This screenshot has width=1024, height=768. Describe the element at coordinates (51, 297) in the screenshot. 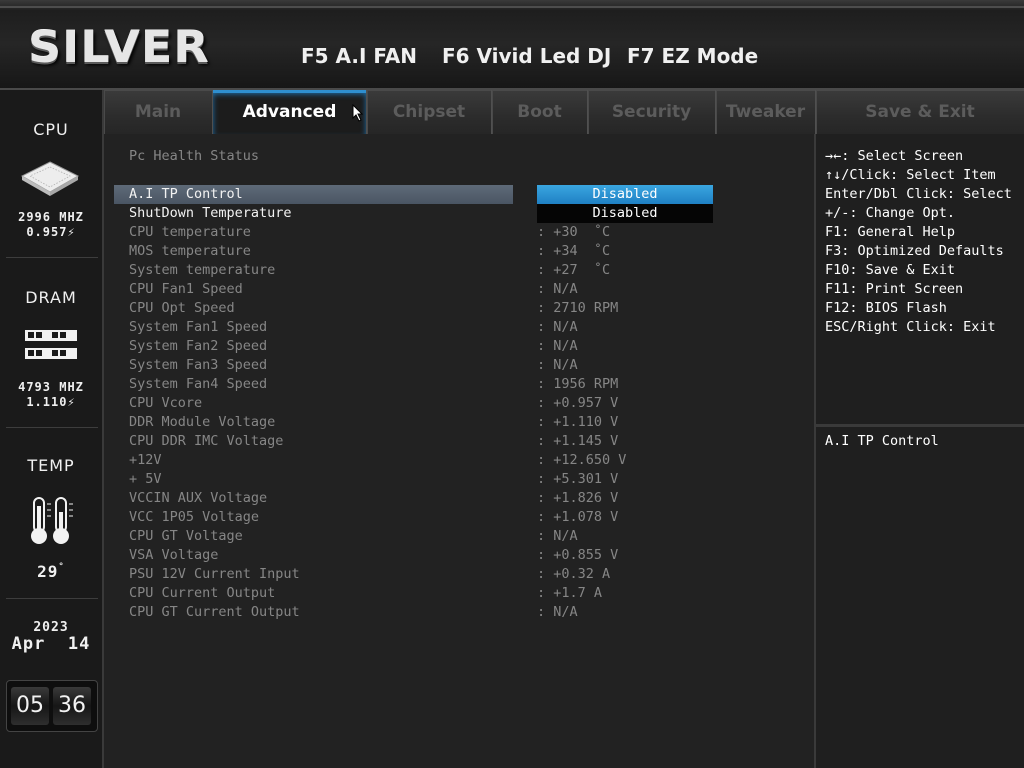

I see `dram-title: DRAM` at that location.